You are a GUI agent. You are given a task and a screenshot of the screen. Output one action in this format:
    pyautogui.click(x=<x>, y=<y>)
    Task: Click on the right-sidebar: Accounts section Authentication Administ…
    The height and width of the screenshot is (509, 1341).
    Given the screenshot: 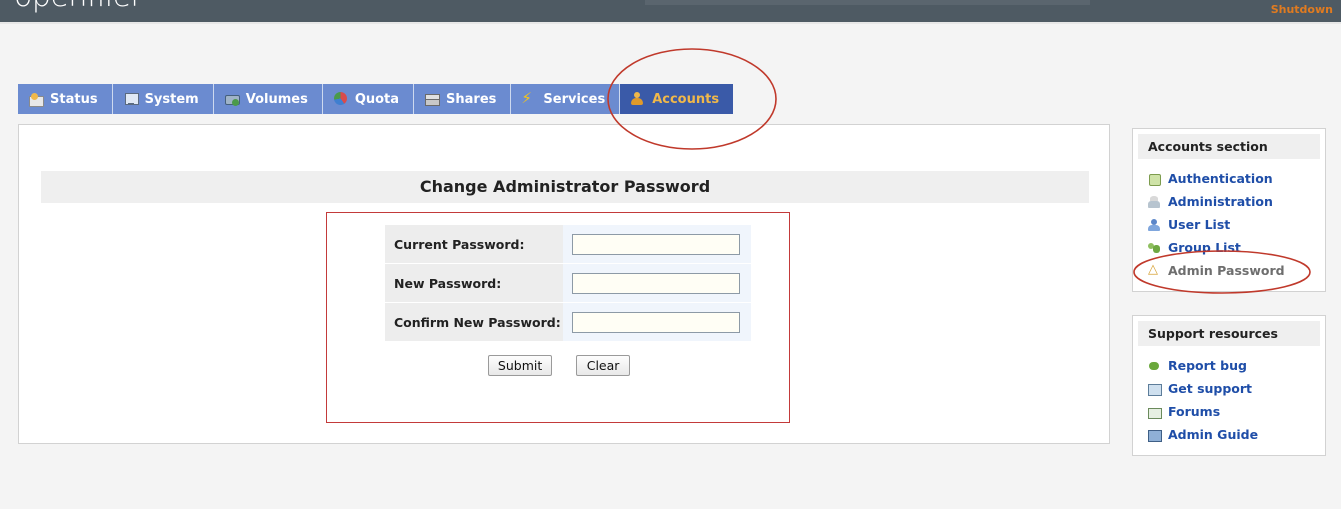 What is the action you would take?
    pyautogui.click(x=1229, y=303)
    